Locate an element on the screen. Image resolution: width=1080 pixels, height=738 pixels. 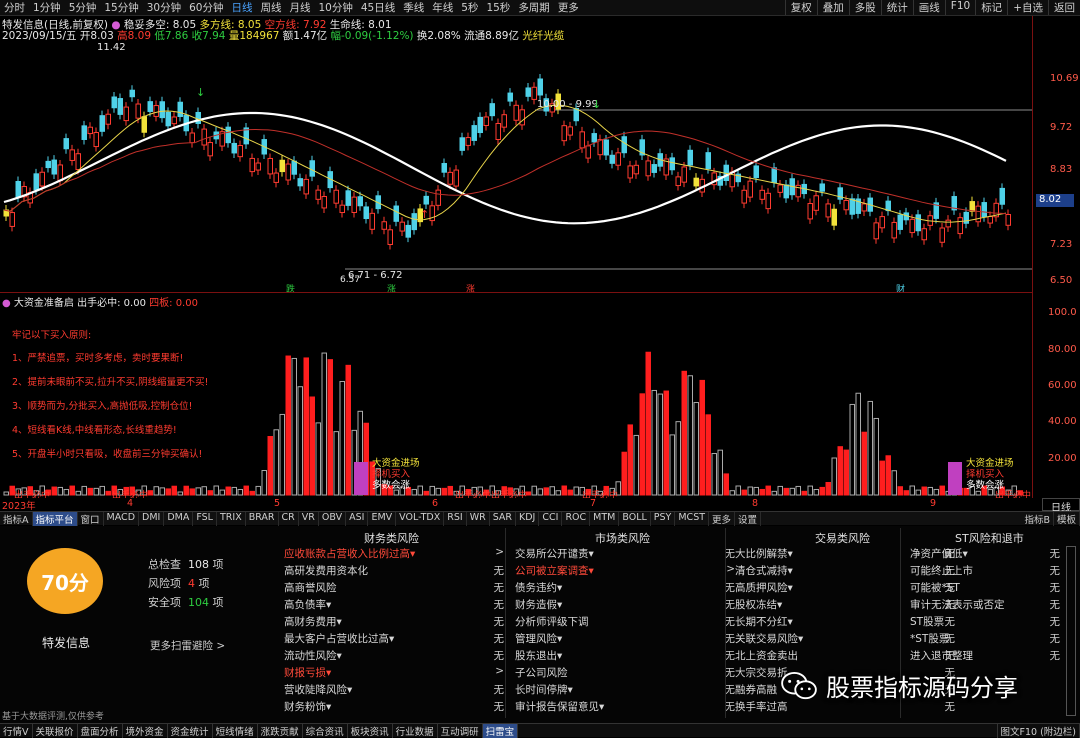
indicator-tab: DMA is located at coordinates (178, 519).